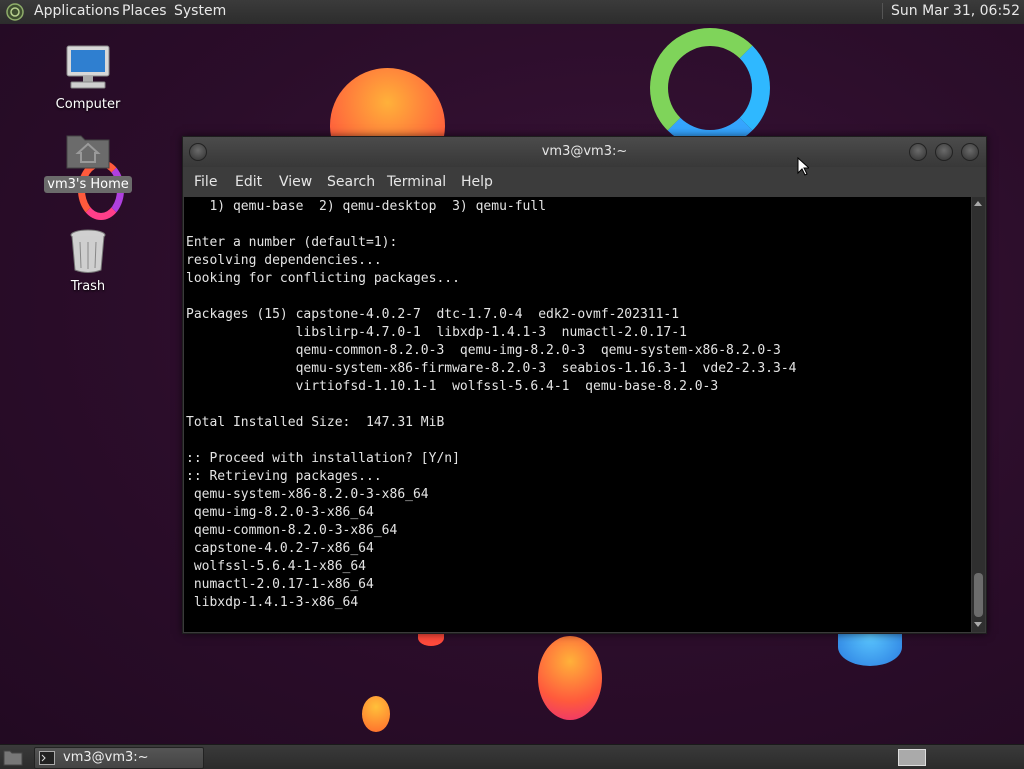 The height and width of the screenshot is (769, 1024). Describe the element at coordinates (918, 152) in the screenshot. I see `minimize-button` at that location.